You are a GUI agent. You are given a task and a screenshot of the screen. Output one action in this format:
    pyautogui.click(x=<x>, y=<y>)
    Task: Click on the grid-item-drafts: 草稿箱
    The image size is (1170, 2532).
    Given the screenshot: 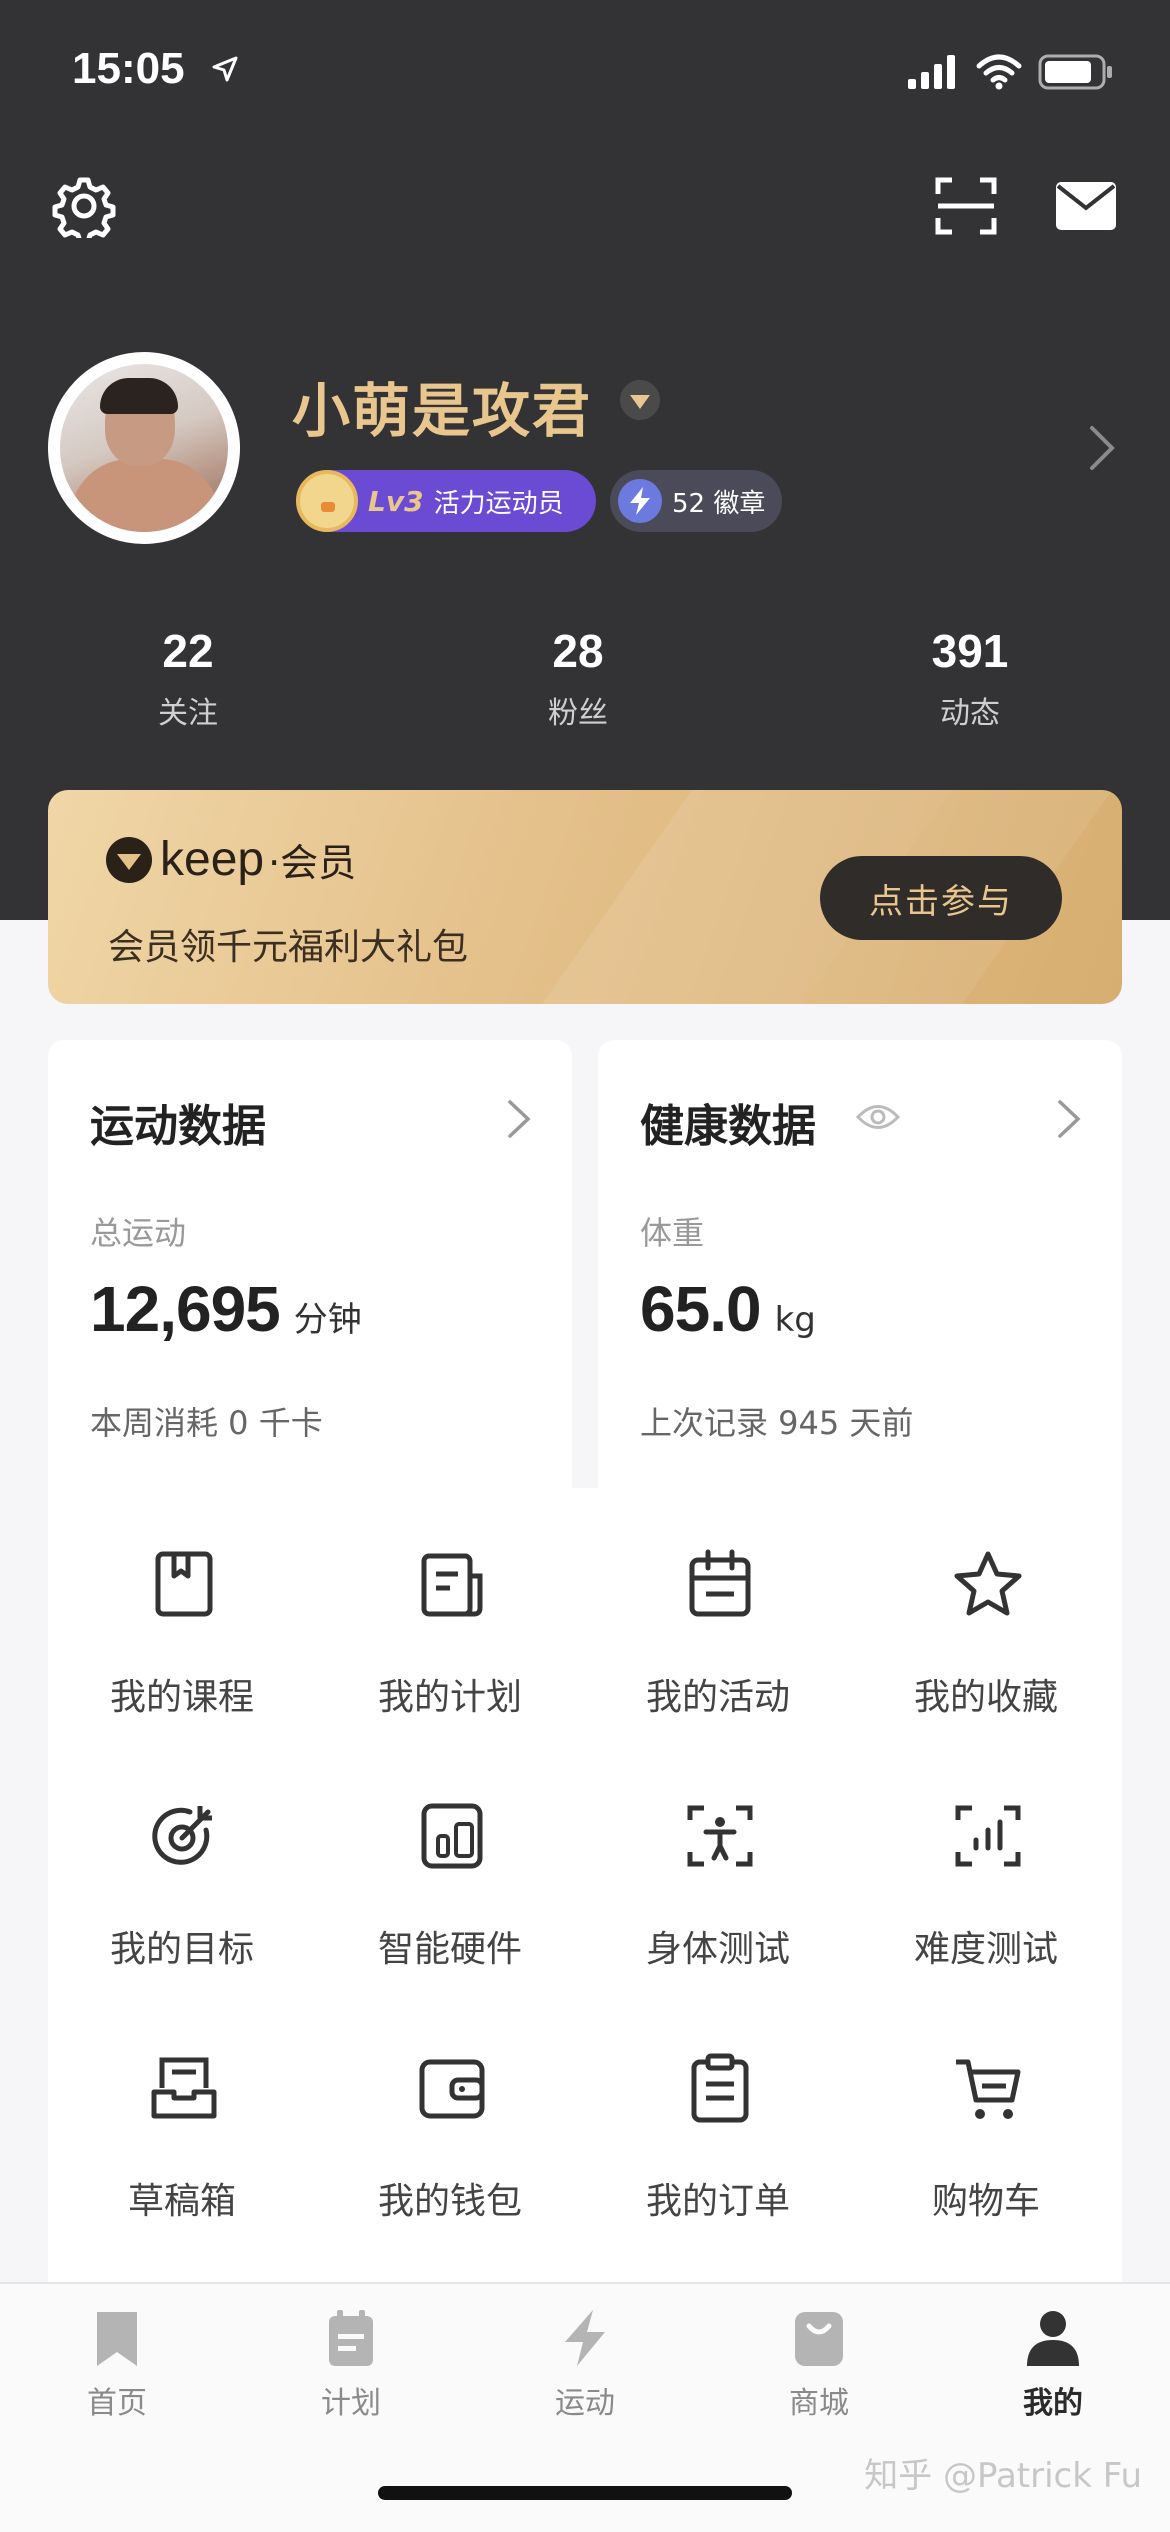 What is the action you would take?
    pyautogui.click(x=182, y=2117)
    